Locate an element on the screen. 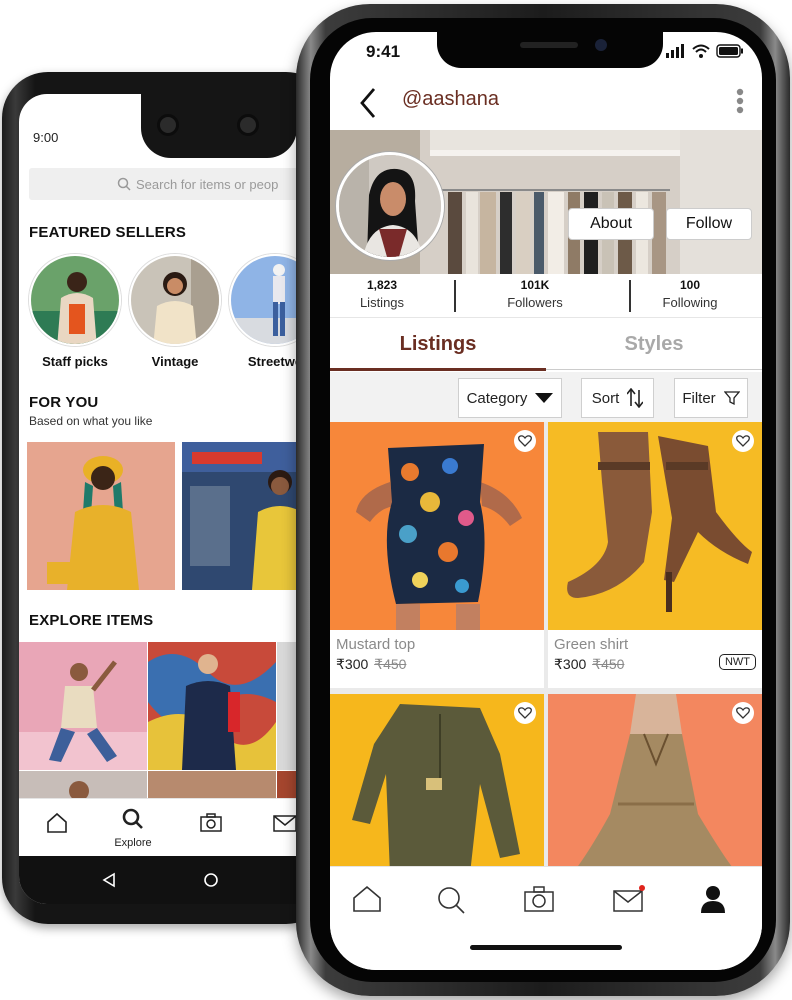  filter-button: Filter is located at coordinates (711, 398).